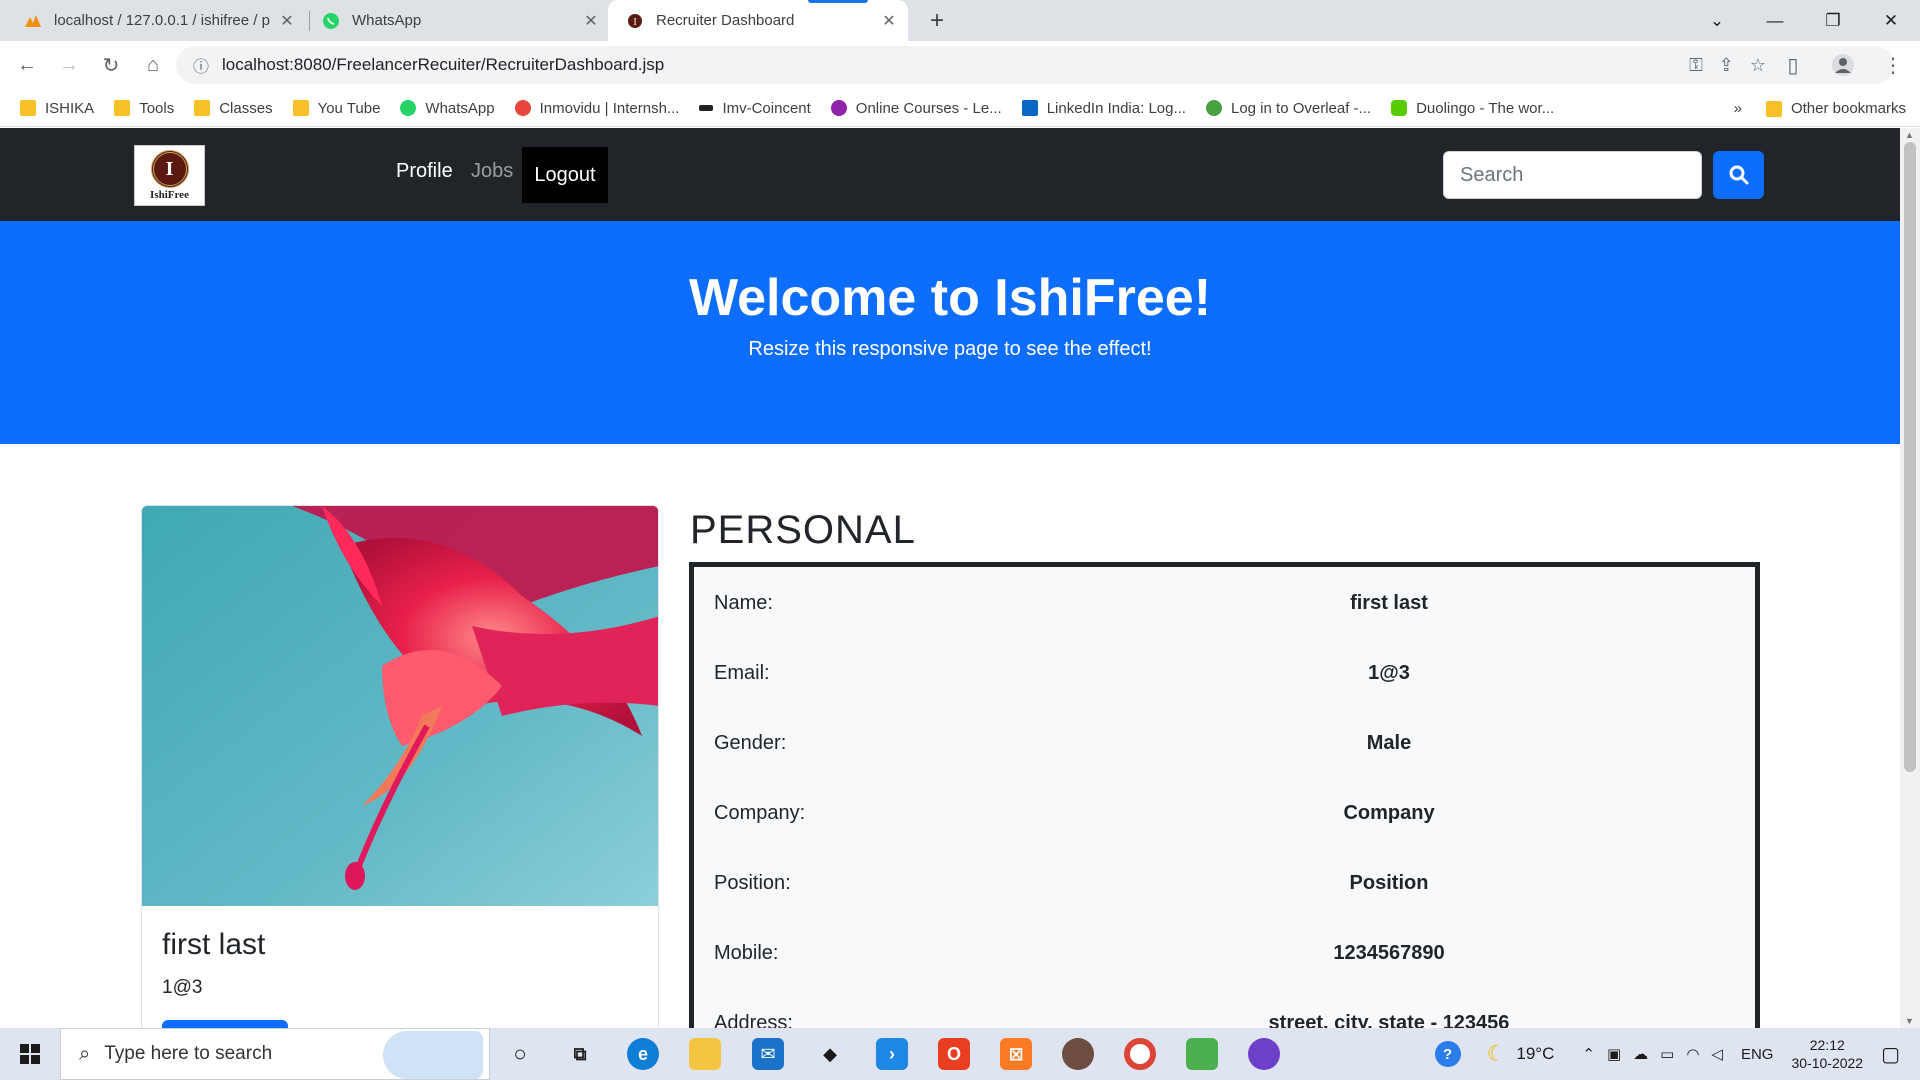 The width and height of the screenshot is (1920, 1080). What do you see at coordinates (1738, 108) in the screenshot?
I see `bookmarks-overflow-button: »` at bounding box center [1738, 108].